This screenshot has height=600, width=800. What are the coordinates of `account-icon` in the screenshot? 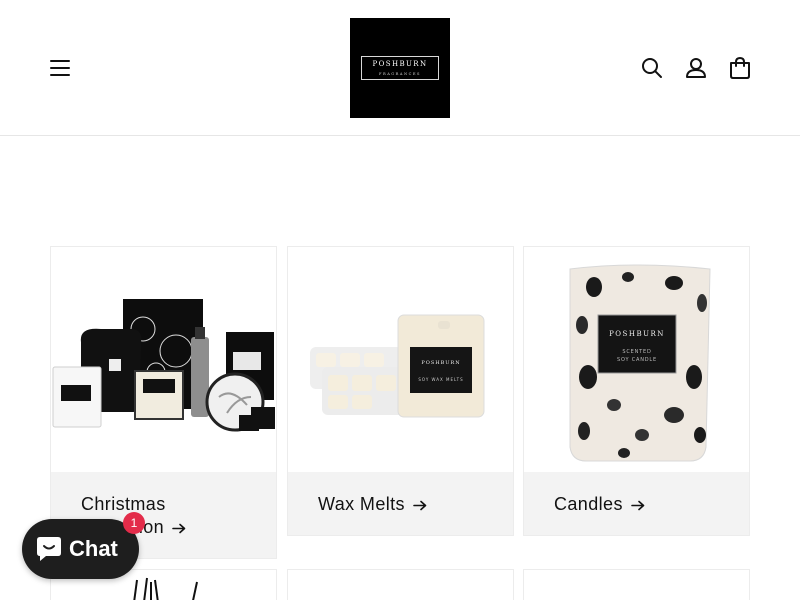 It's located at (696, 68).